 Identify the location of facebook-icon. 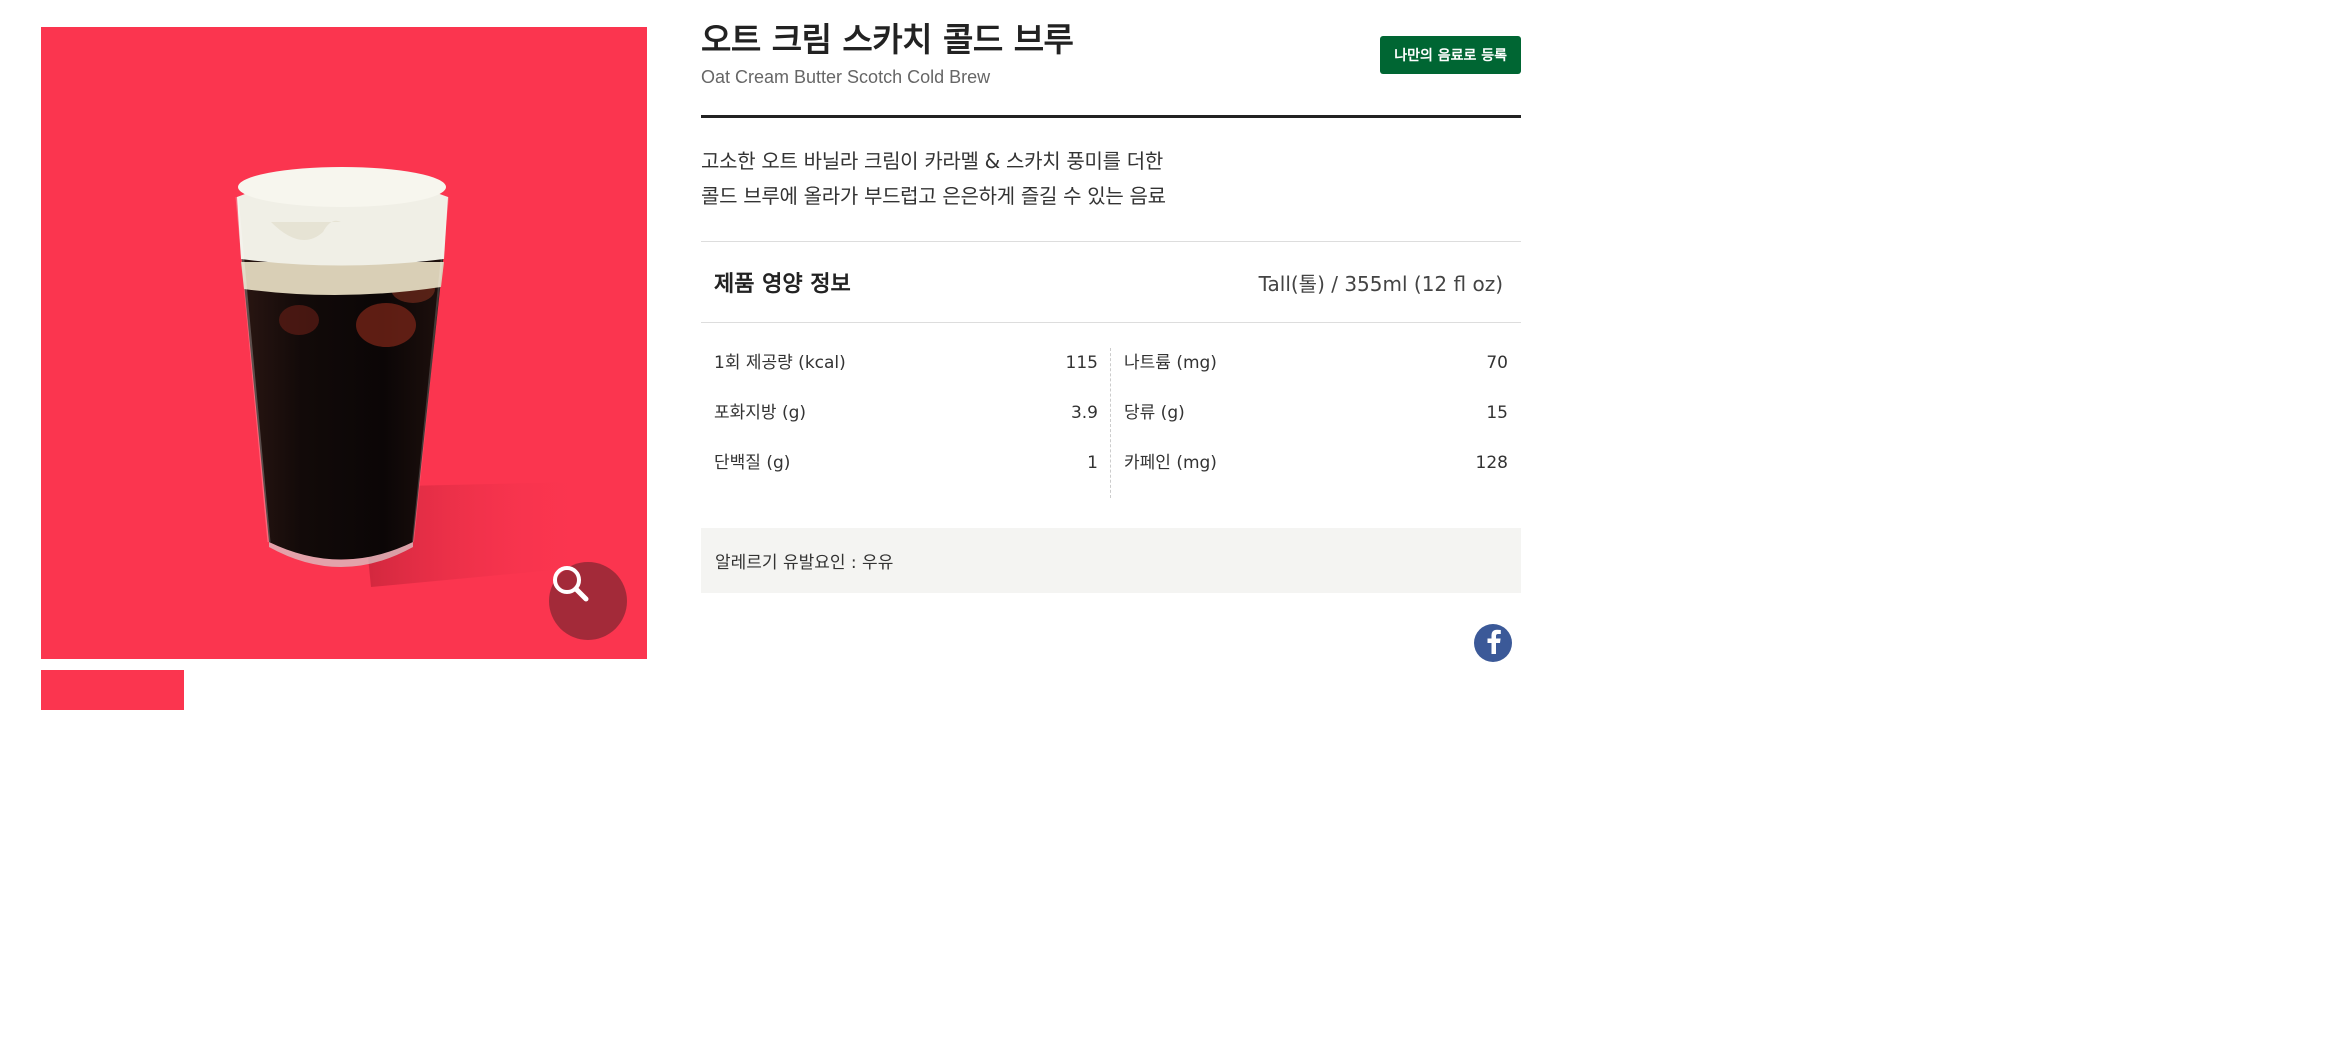
(1493, 643).